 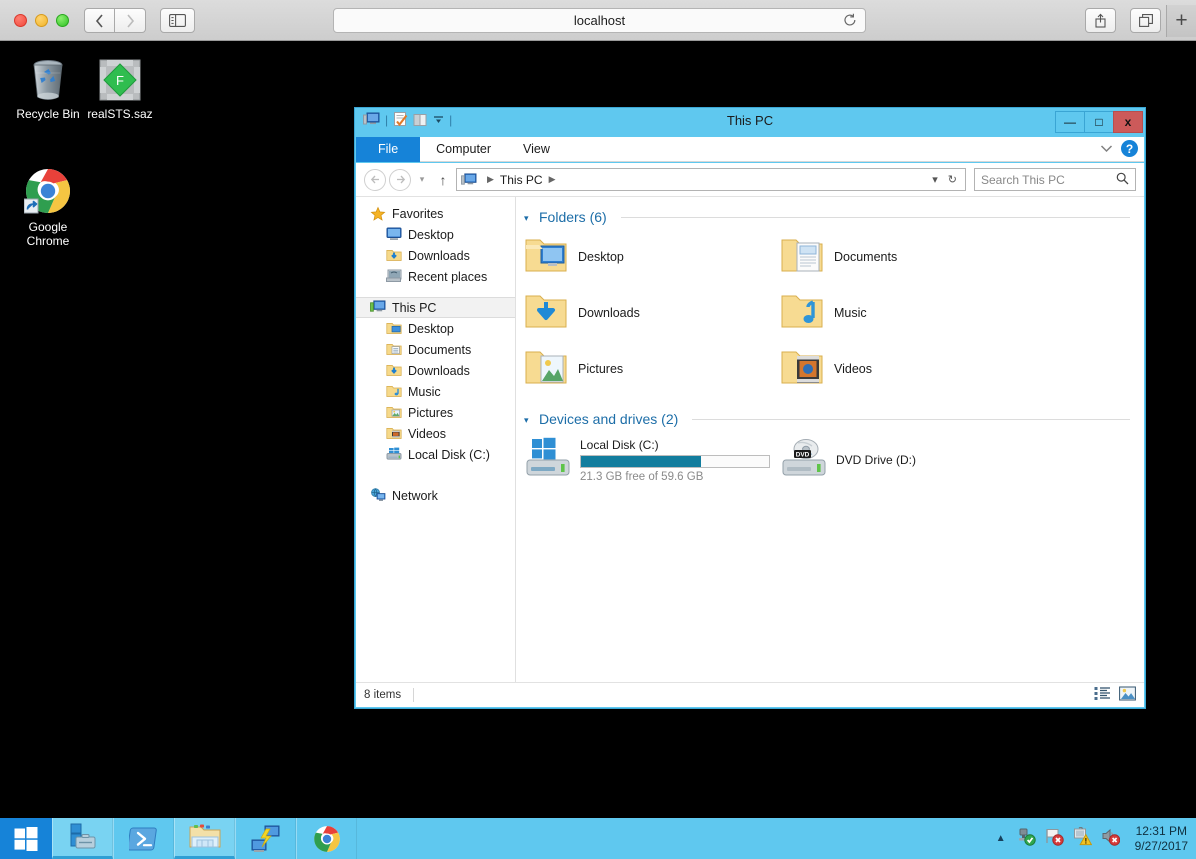 I want to click on fiddler-saz-file-icon: F, so click(x=120, y=78).